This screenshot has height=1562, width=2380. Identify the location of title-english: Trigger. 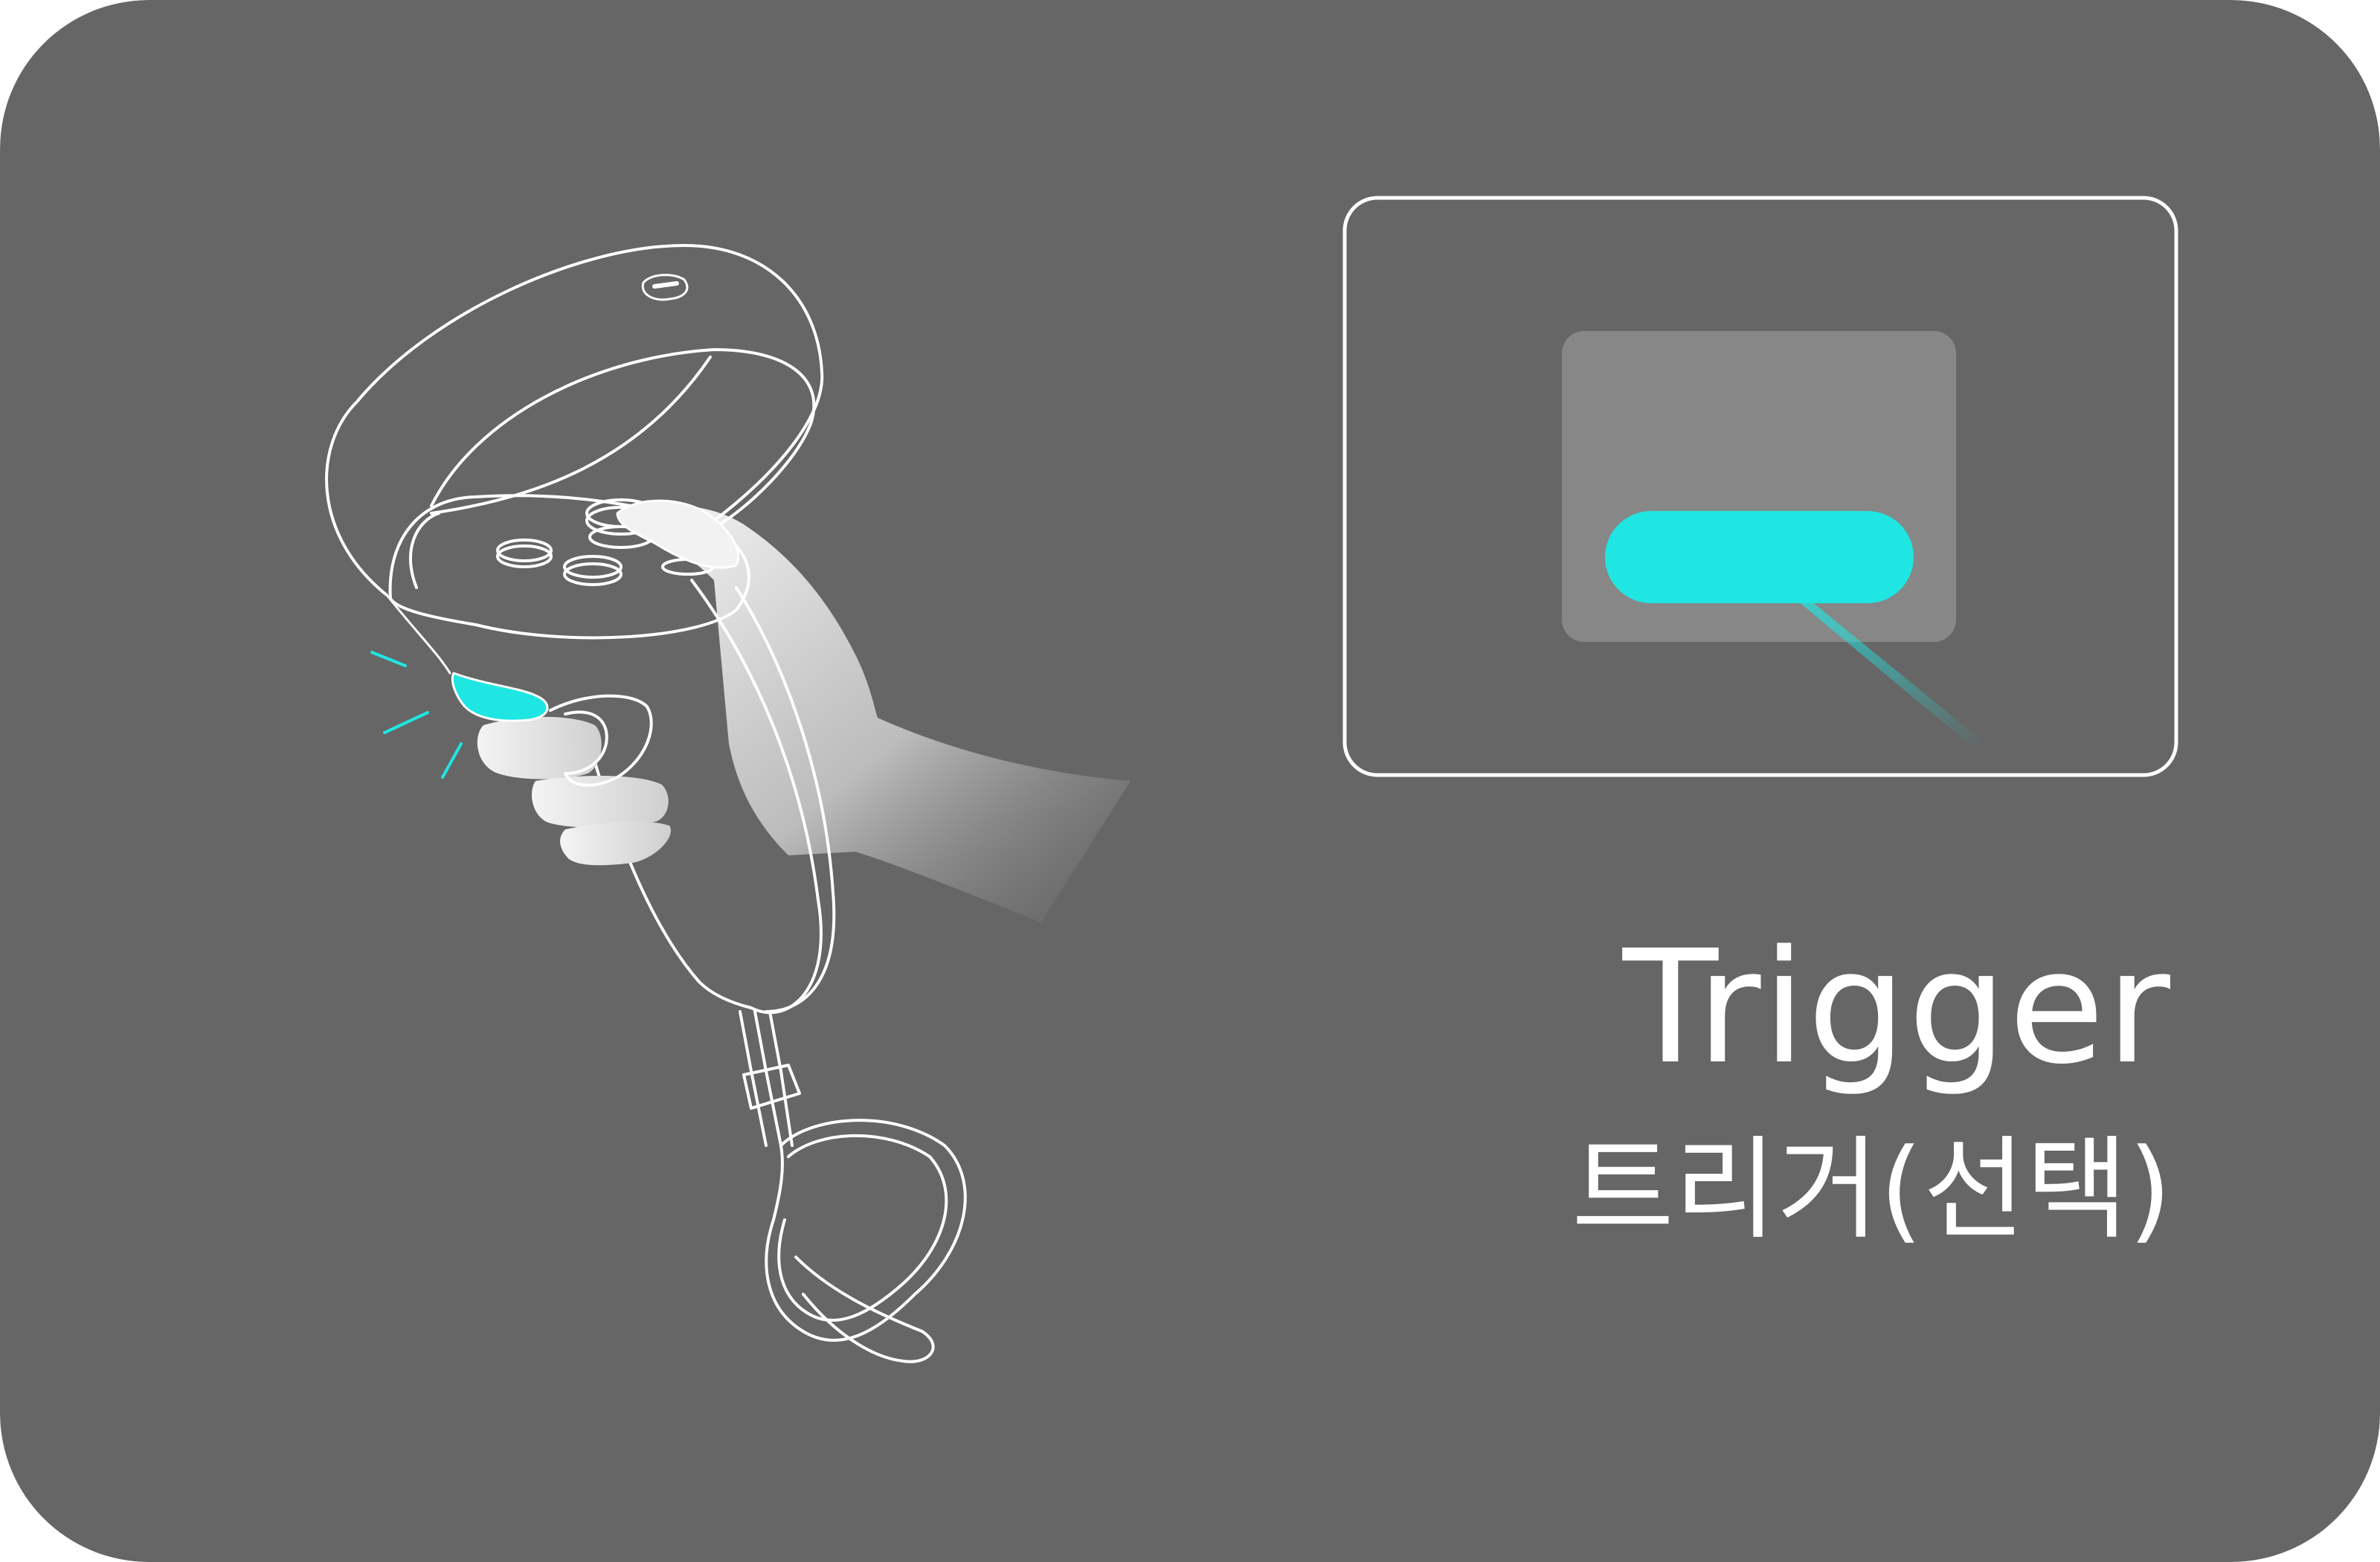
(1897, 1008).